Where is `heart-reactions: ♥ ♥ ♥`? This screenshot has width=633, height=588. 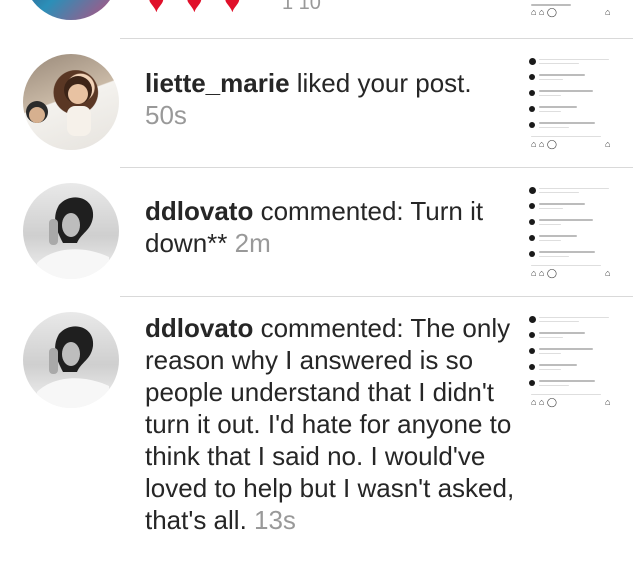
heart-reactions: ♥ ♥ ♥ is located at coordinates (200, 6).